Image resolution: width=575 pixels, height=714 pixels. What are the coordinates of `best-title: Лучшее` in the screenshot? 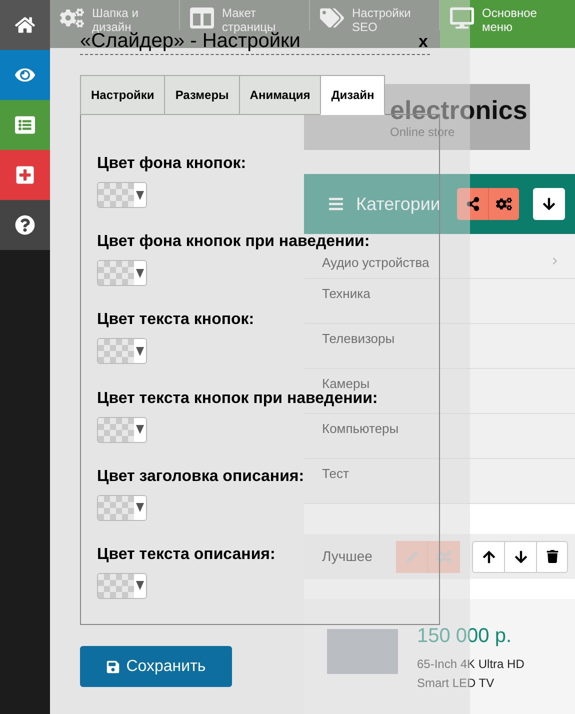 It's located at (347, 556).